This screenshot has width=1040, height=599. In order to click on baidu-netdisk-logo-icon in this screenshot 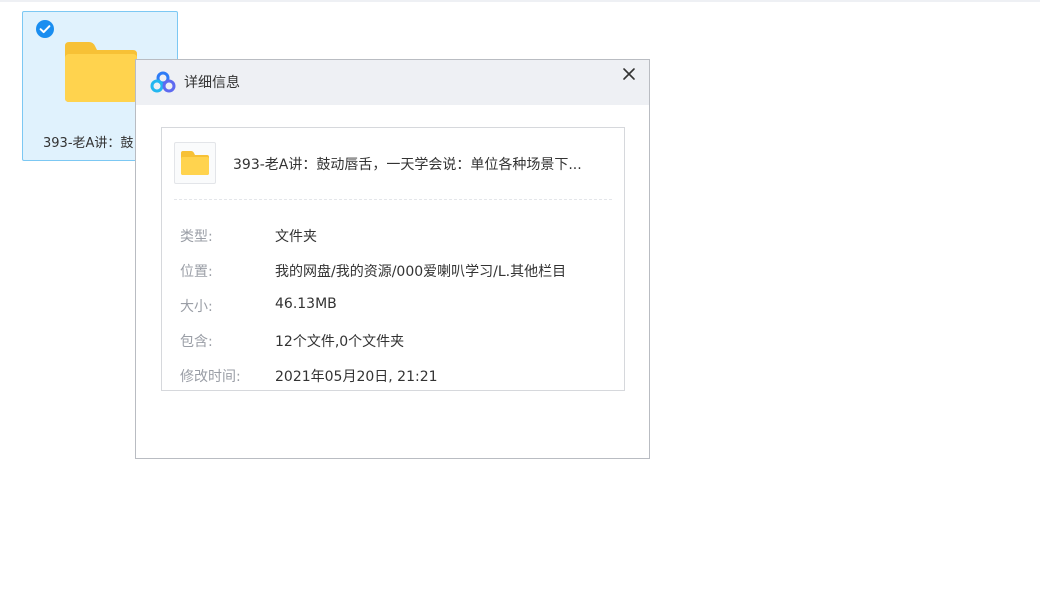, I will do `click(163, 82)`.